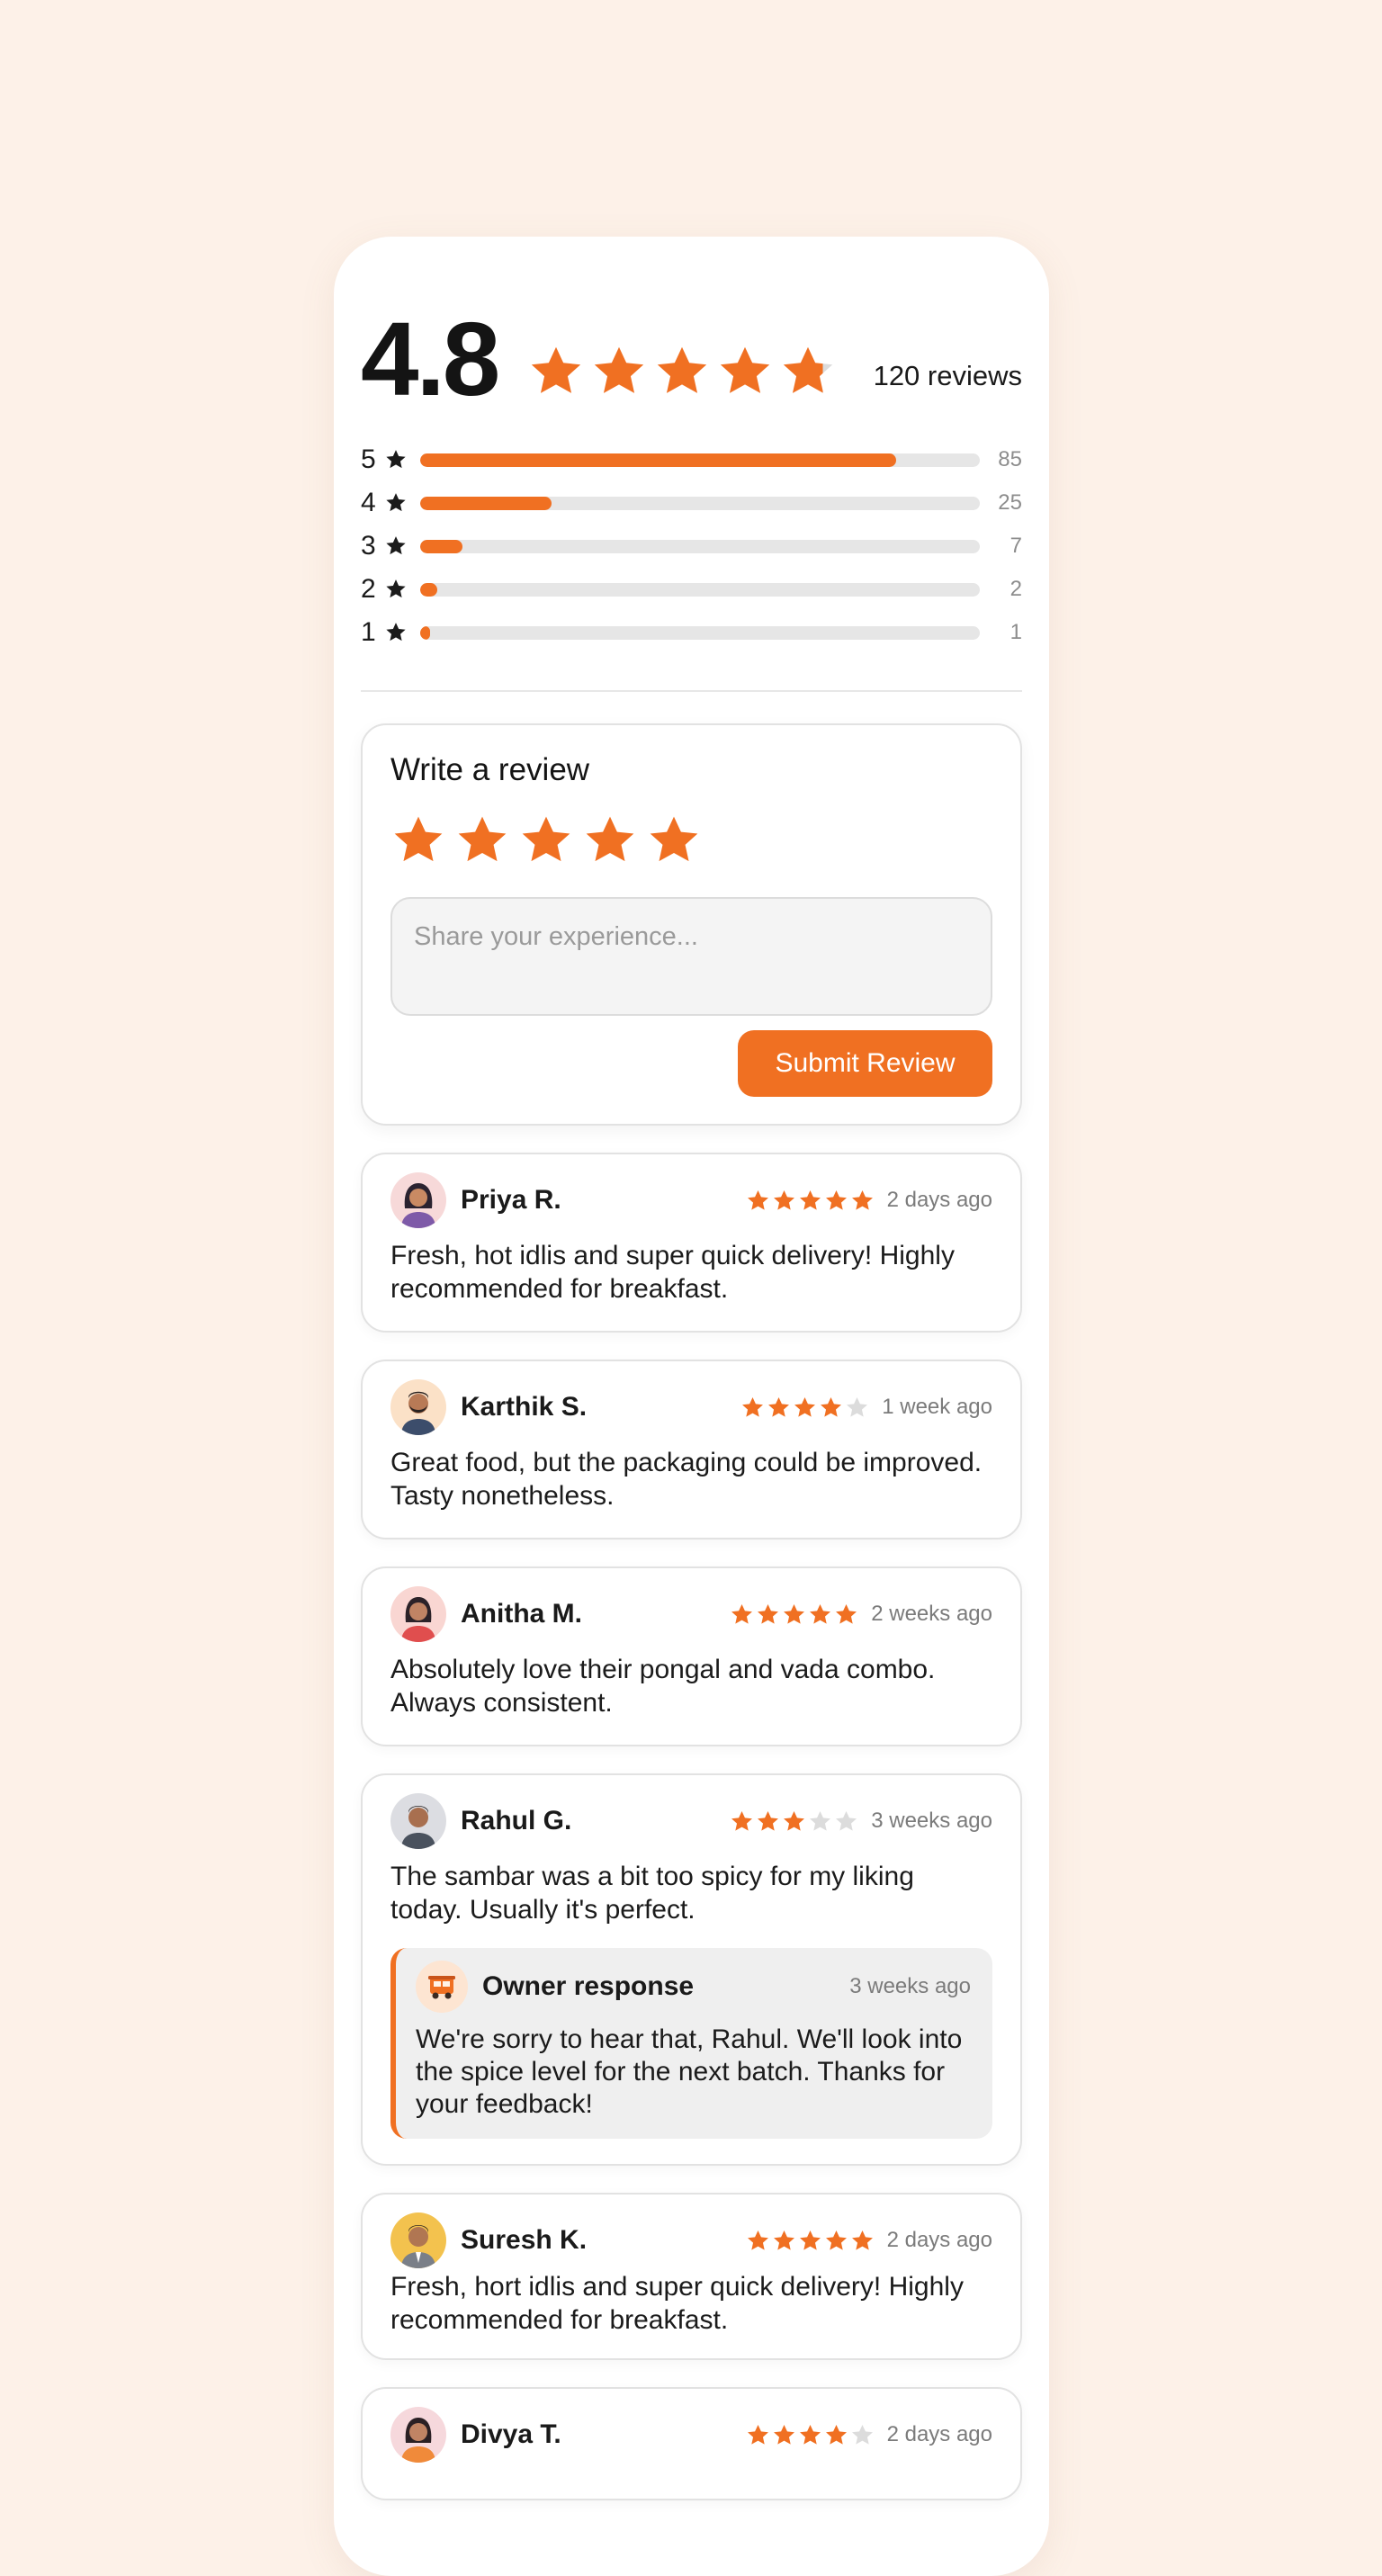  I want to click on rating-distribution: 5 85 4 25 3 7 2 2 1 1, so click(692, 546).